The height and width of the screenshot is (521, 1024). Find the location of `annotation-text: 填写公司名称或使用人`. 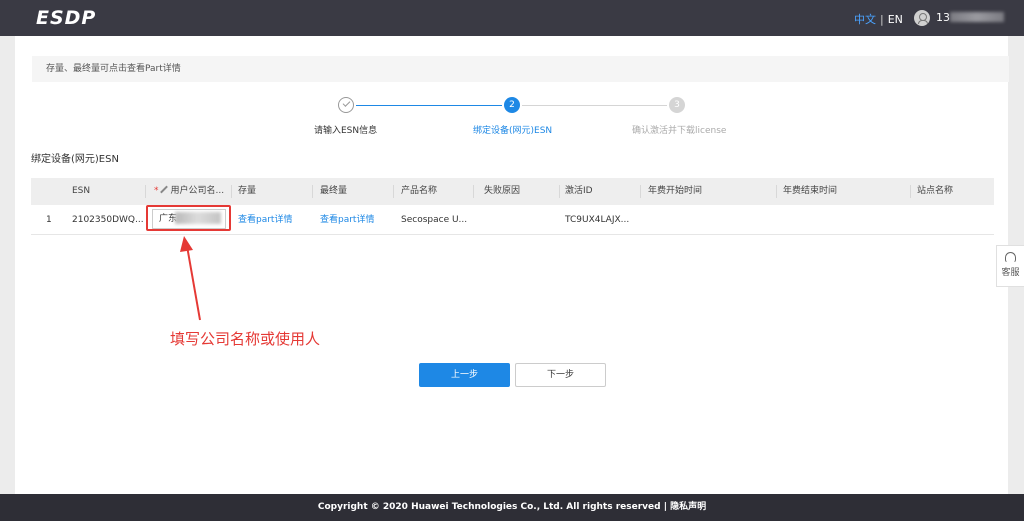

annotation-text: 填写公司名称或使用人 is located at coordinates (245, 339).